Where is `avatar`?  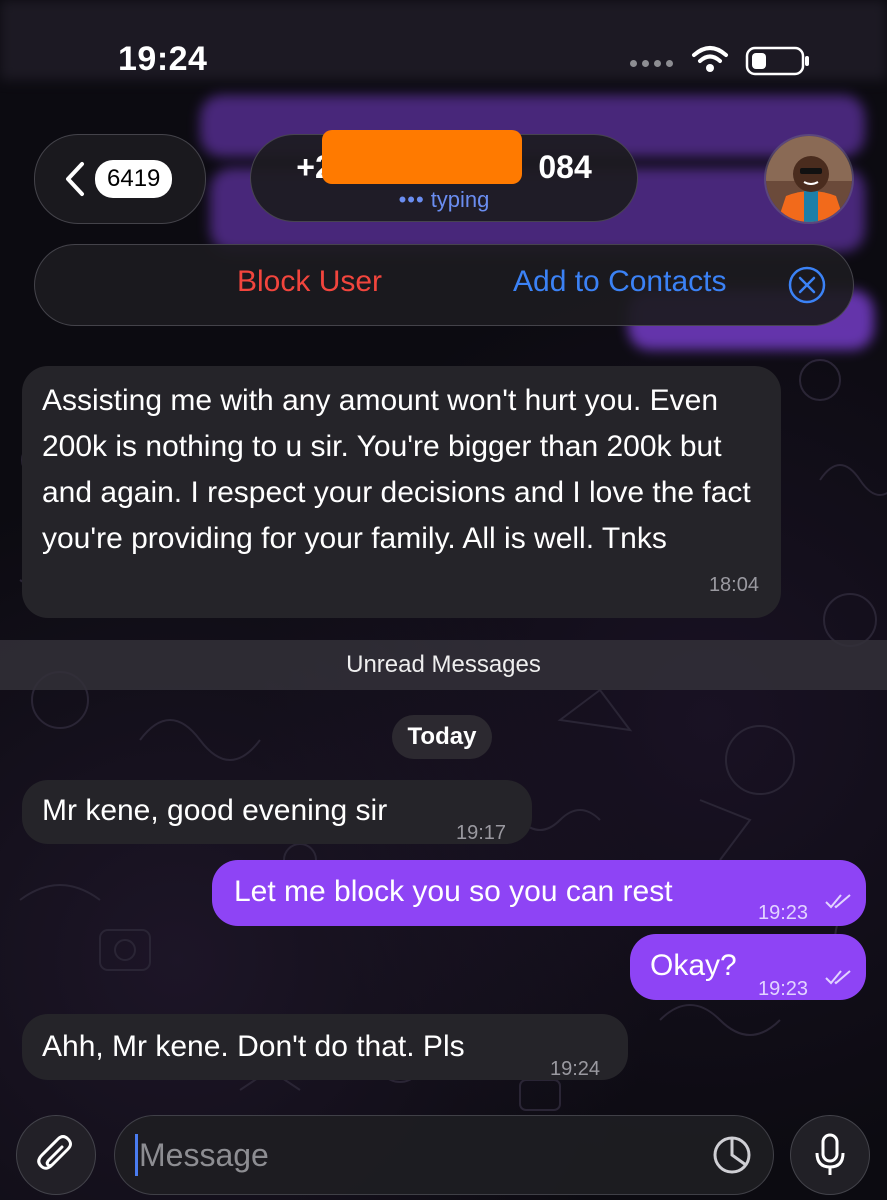
avatar is located at coordinates (809, 179).